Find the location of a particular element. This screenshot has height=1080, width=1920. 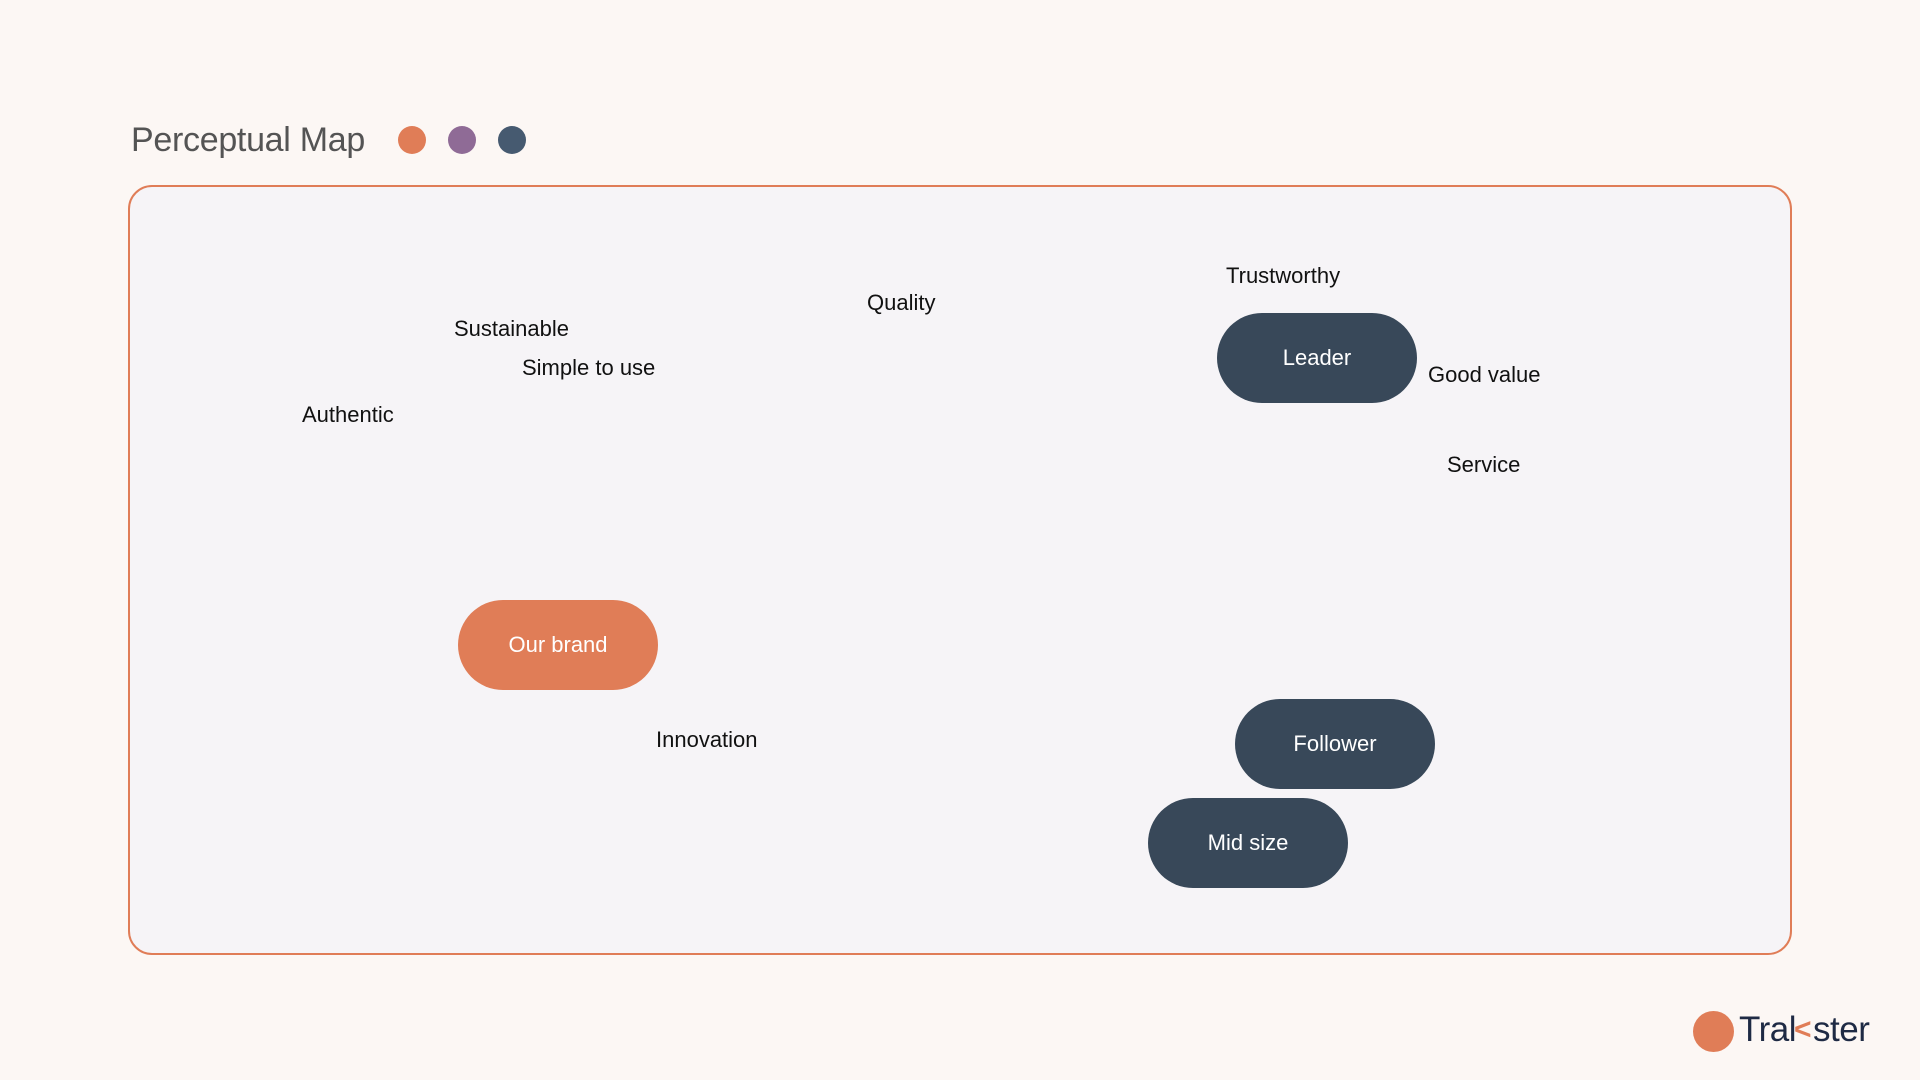

attribute-label-innovation: Innovation is located at coordinates (707, 739).